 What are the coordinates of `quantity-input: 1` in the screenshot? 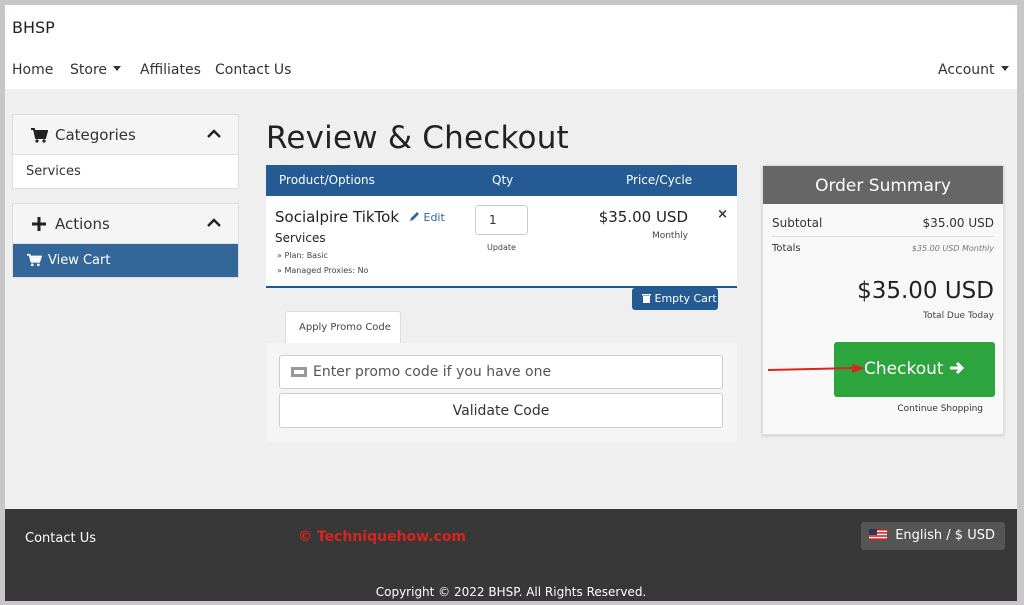 It's located at (501, 220).